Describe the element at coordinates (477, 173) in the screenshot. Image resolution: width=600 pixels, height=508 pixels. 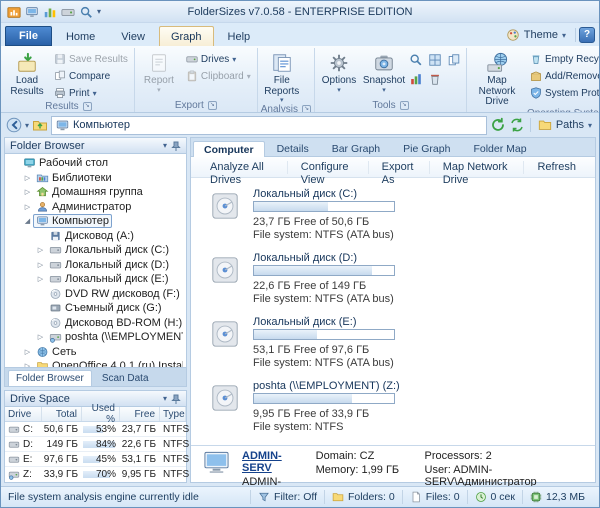
I see `toolbar-link: Map Network Drive` at that location.